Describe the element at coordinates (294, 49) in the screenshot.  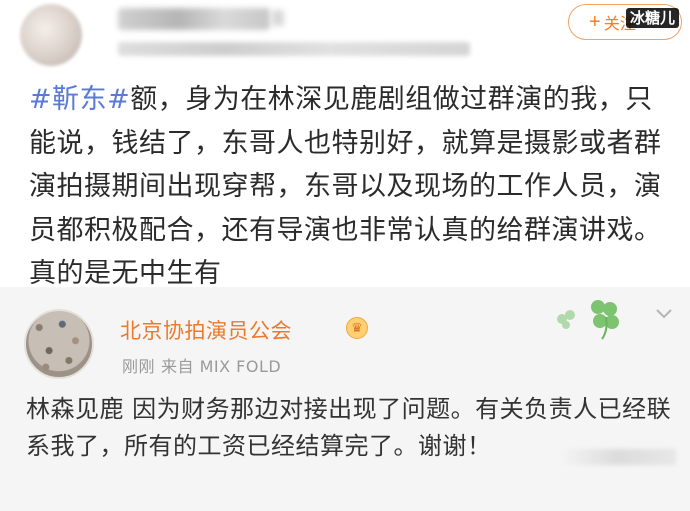
I see `blurred-post-meta` at that location.